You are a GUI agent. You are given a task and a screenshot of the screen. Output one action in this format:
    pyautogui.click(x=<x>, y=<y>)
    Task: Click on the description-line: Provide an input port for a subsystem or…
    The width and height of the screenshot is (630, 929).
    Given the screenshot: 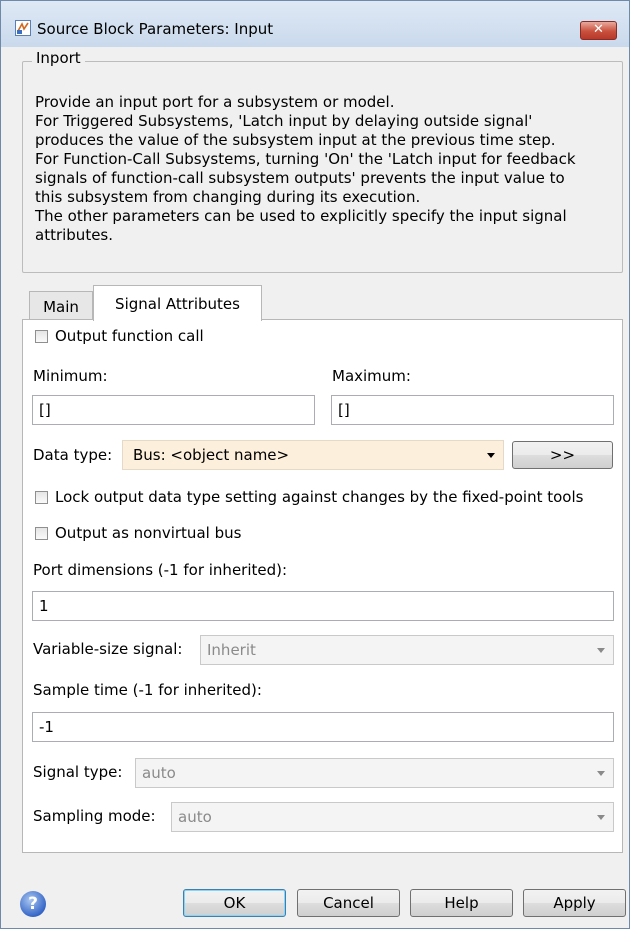 What is the action you would take?
    pyautogui.click(x=215, y=102)
    